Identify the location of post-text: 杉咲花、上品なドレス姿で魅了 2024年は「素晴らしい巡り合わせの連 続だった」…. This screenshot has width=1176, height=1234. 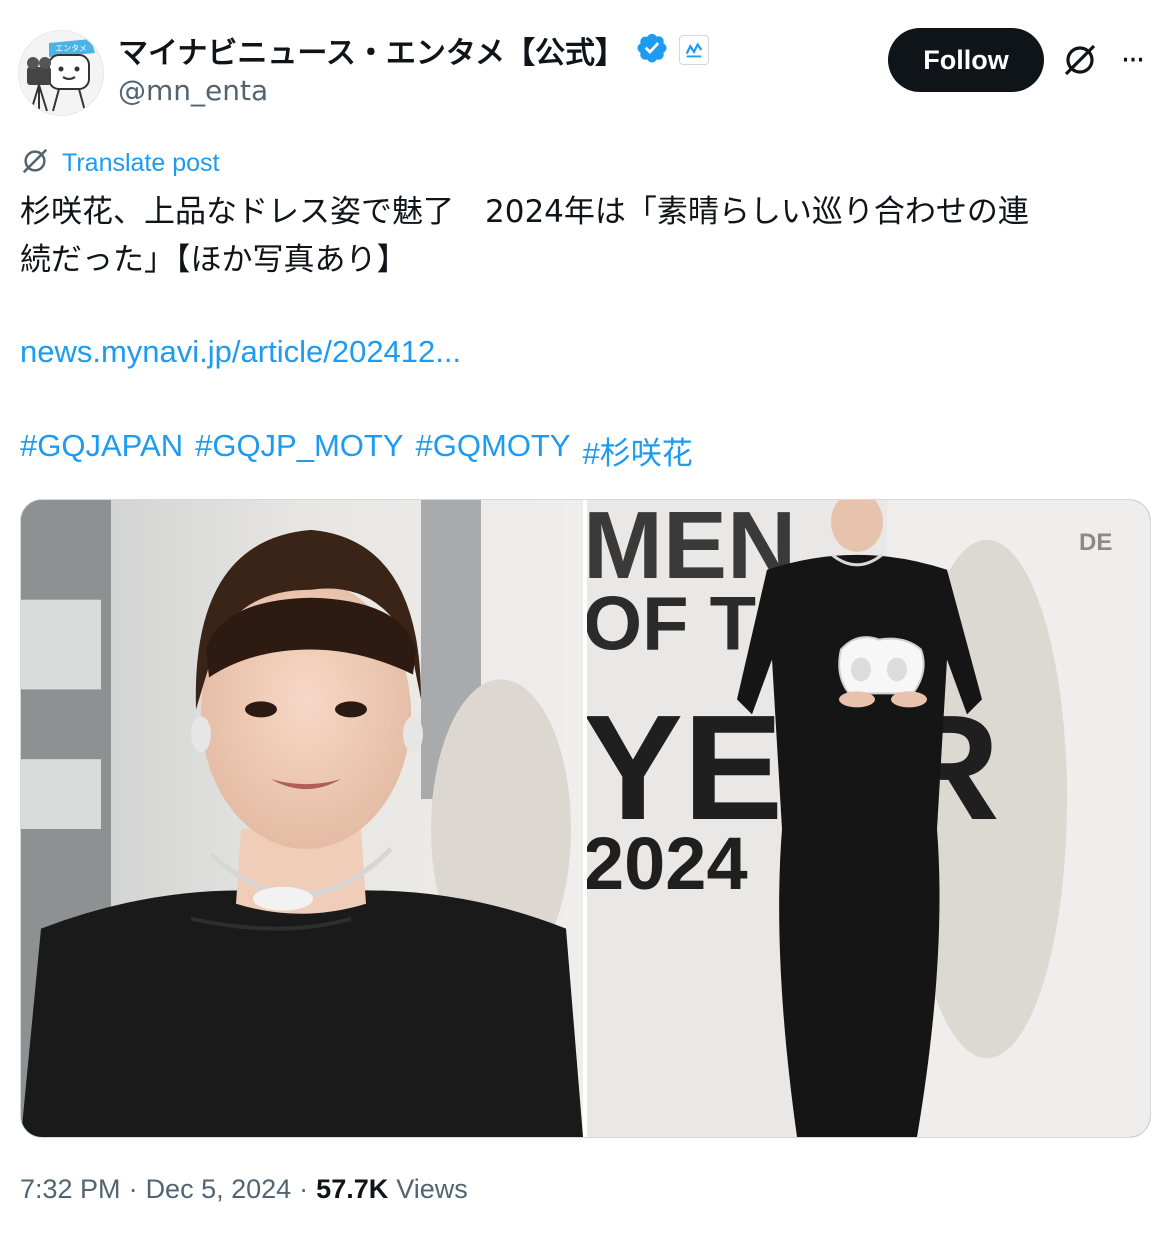
(585, 236).